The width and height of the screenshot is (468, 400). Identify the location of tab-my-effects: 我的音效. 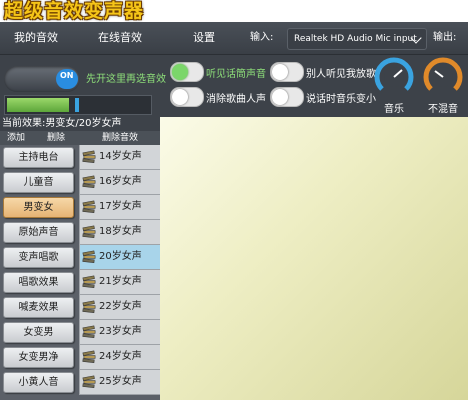
(36, 38).